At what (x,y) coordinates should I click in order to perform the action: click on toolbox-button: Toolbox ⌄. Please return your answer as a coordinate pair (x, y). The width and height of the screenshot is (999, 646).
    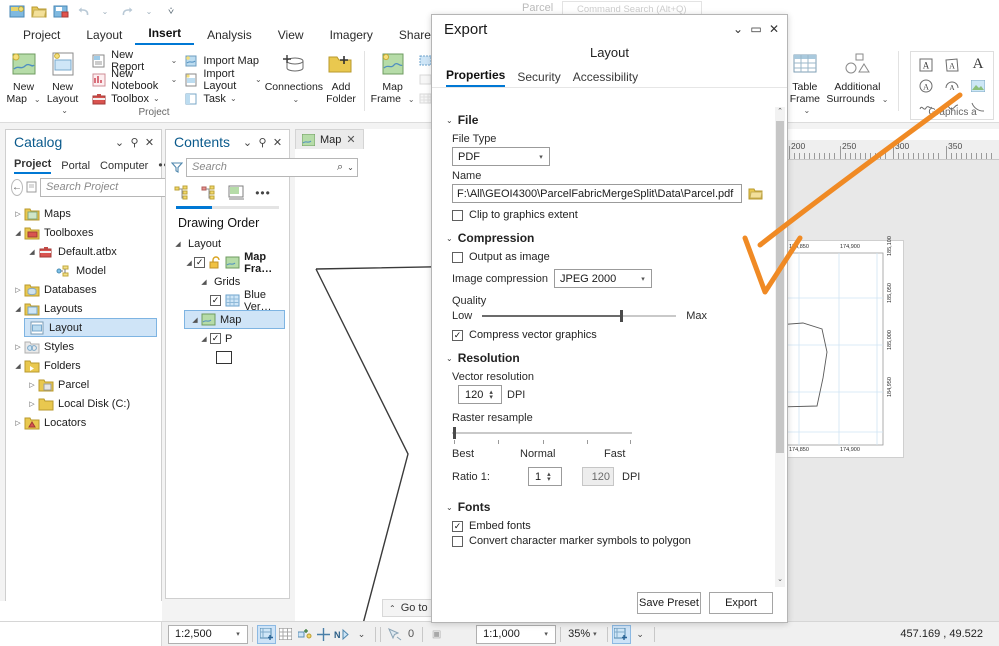
    Looking at the image, I should click on (134, 98).